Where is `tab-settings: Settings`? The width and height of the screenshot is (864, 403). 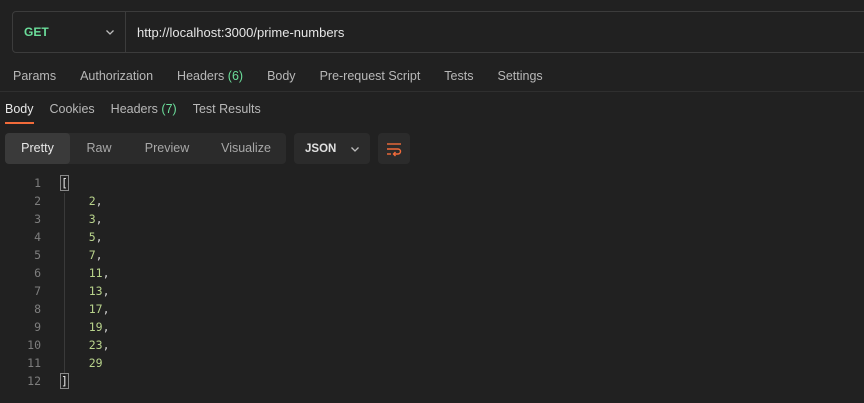
tab-settings: Settings is located at coordinates (519, 76).